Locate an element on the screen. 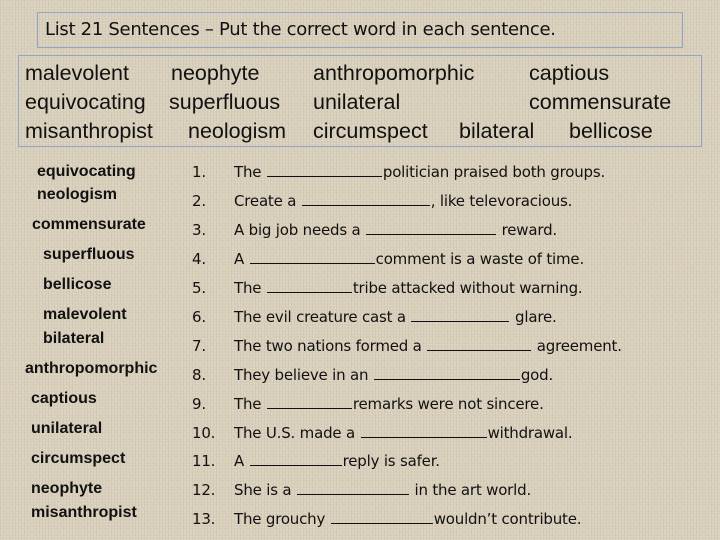  sentence-text: withdrawal. is located at coordinates (530, 433).